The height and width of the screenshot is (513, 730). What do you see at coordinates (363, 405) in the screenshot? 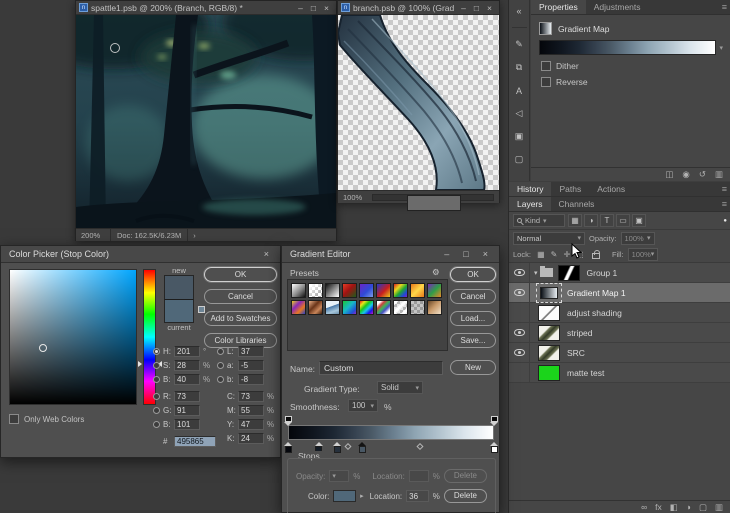
I see `smoothness-field: 100 ▾` at bounding box center [363, 405].